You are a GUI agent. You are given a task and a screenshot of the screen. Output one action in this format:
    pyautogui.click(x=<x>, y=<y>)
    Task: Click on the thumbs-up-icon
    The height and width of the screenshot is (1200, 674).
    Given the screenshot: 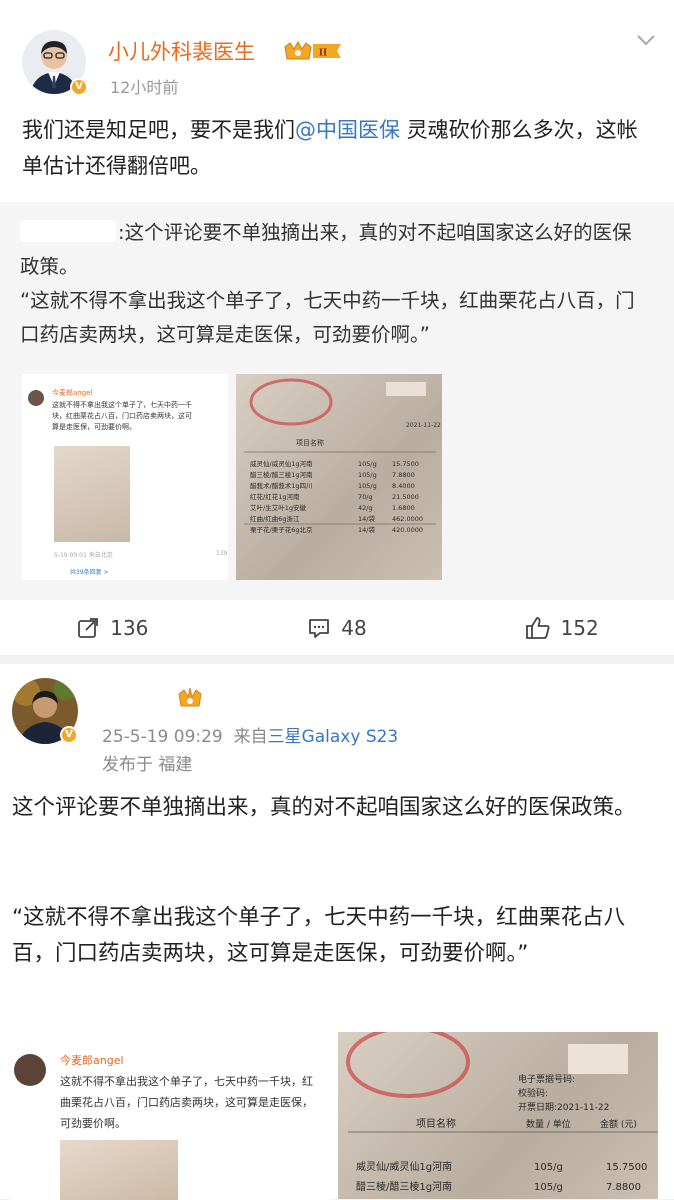 What is the action you would take?
    pyautogui.click(x=537, y=627)
    